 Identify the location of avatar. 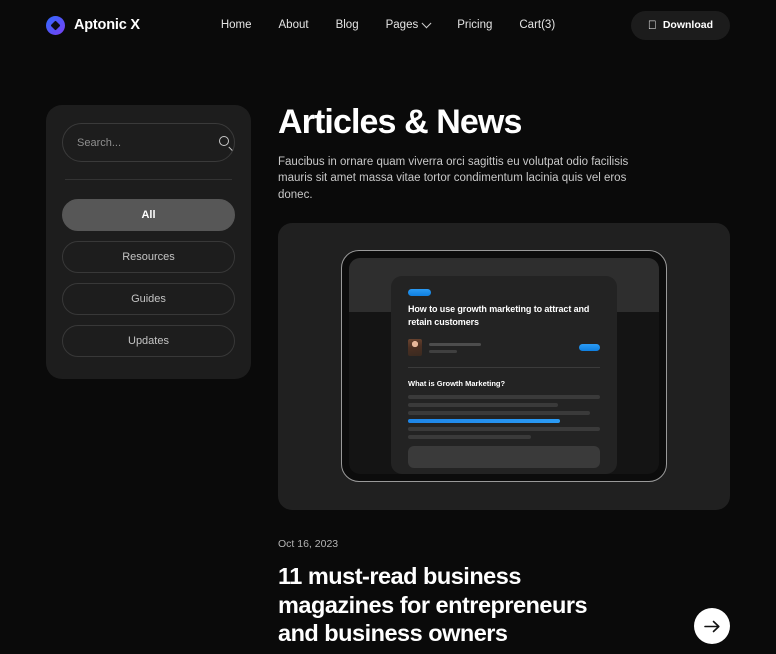
(415, 348).